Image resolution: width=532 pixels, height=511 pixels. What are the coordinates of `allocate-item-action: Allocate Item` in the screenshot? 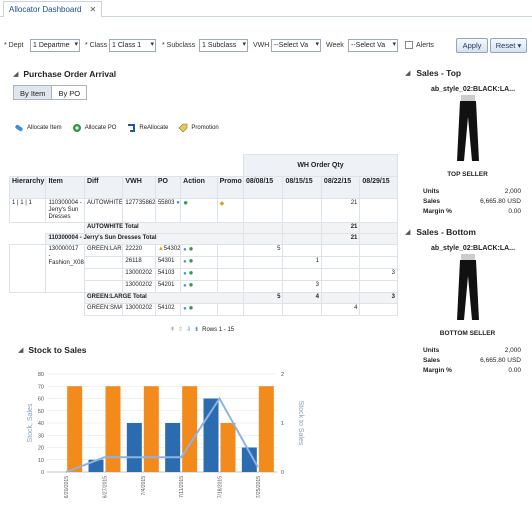 It's located at (38, 128).